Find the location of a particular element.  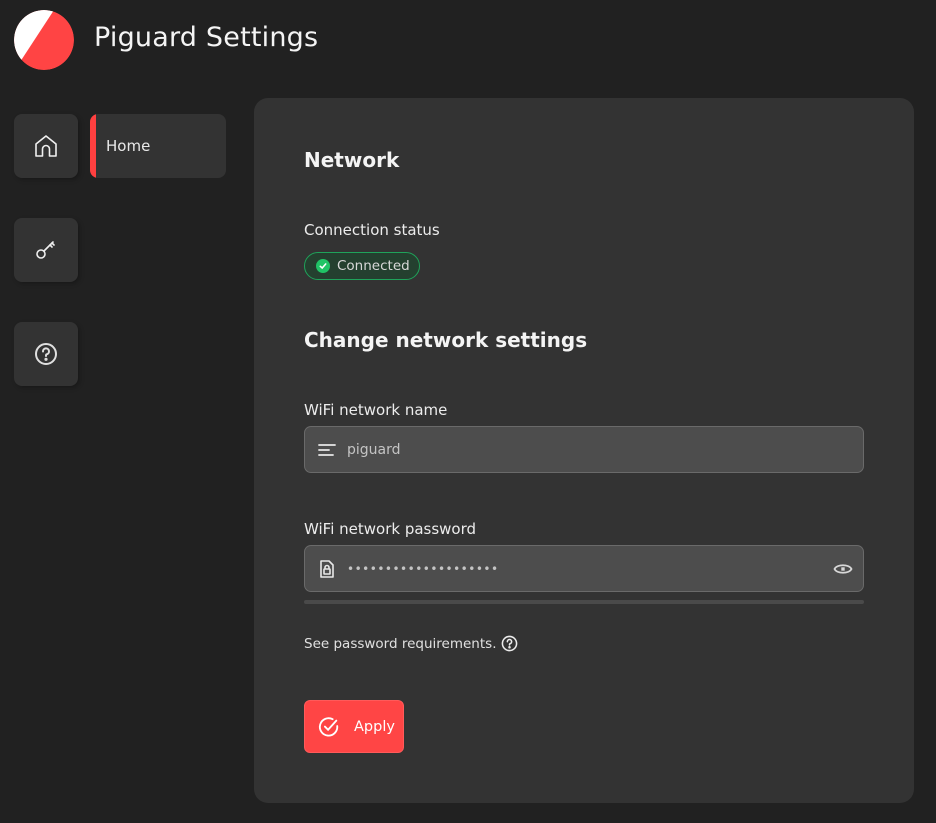

sidebar-home-button is located at coordinates (46, 146).